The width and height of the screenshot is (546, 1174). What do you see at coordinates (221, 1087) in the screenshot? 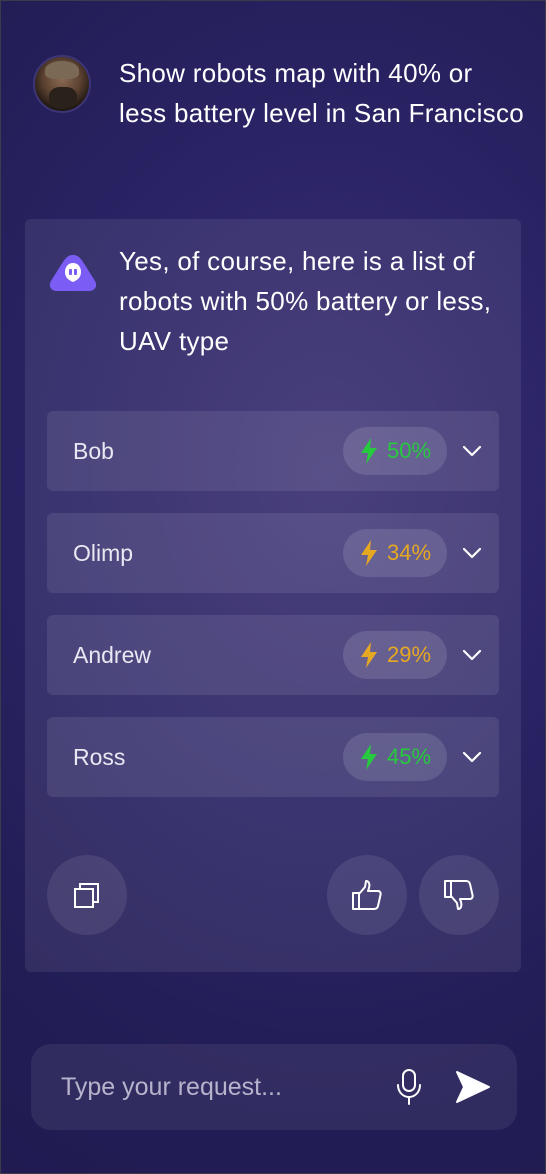
I see `request-input` at bounding box center [221, 1087].